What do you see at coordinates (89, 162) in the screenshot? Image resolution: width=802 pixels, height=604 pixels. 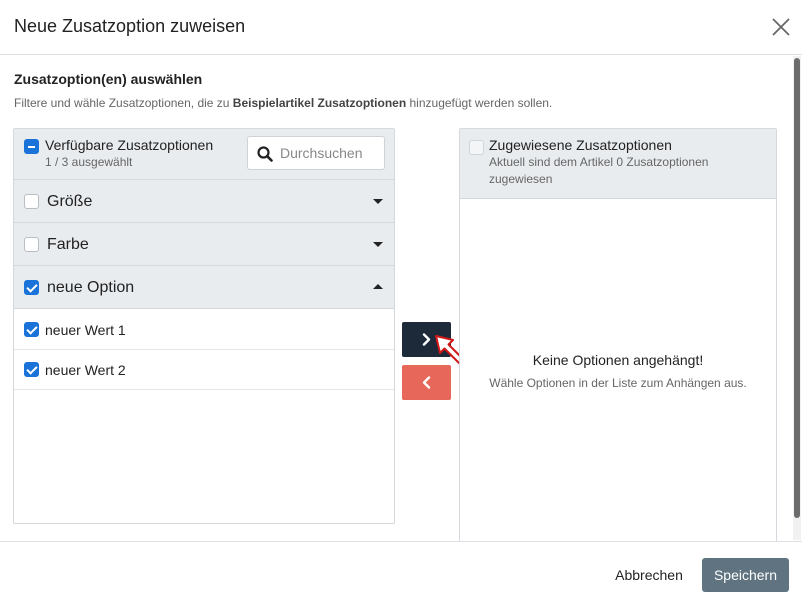 I see `available-selected-count: 1 / 3 ausgewählt` at bounding box center [89, 162].